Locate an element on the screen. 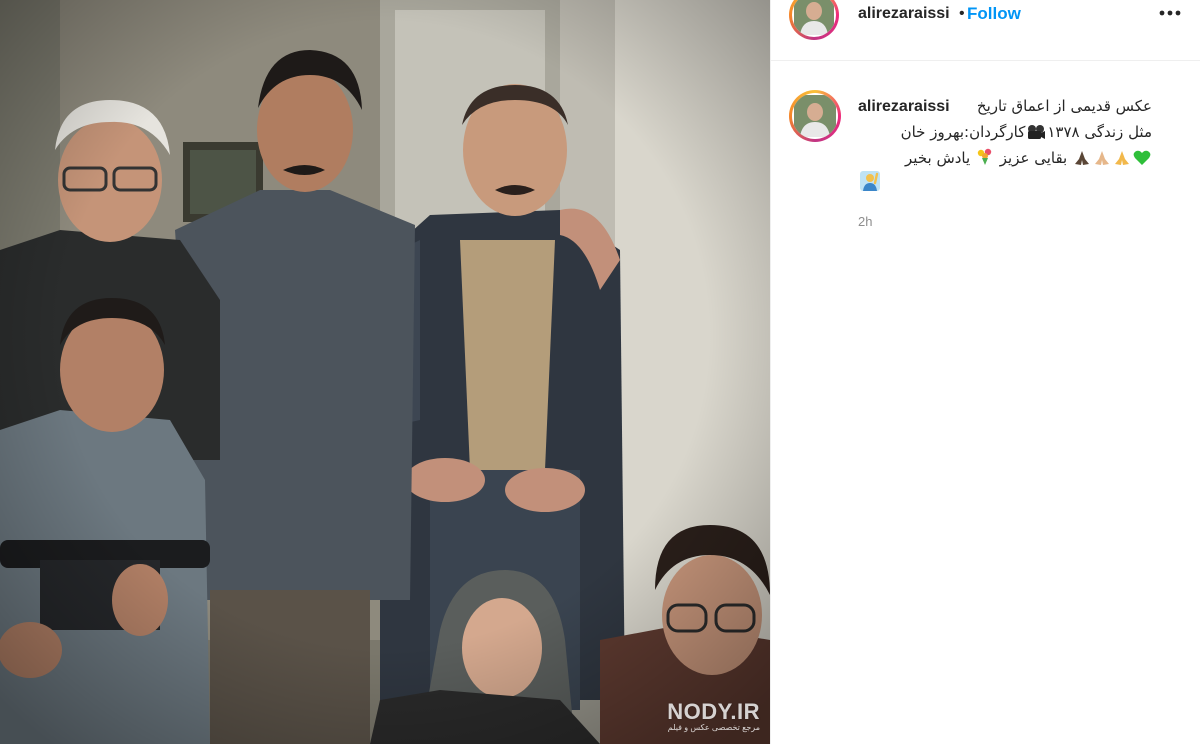  caption-text-2a: مثل زندگی ۱۳۷۸ is located at coordinates (1099, 132).